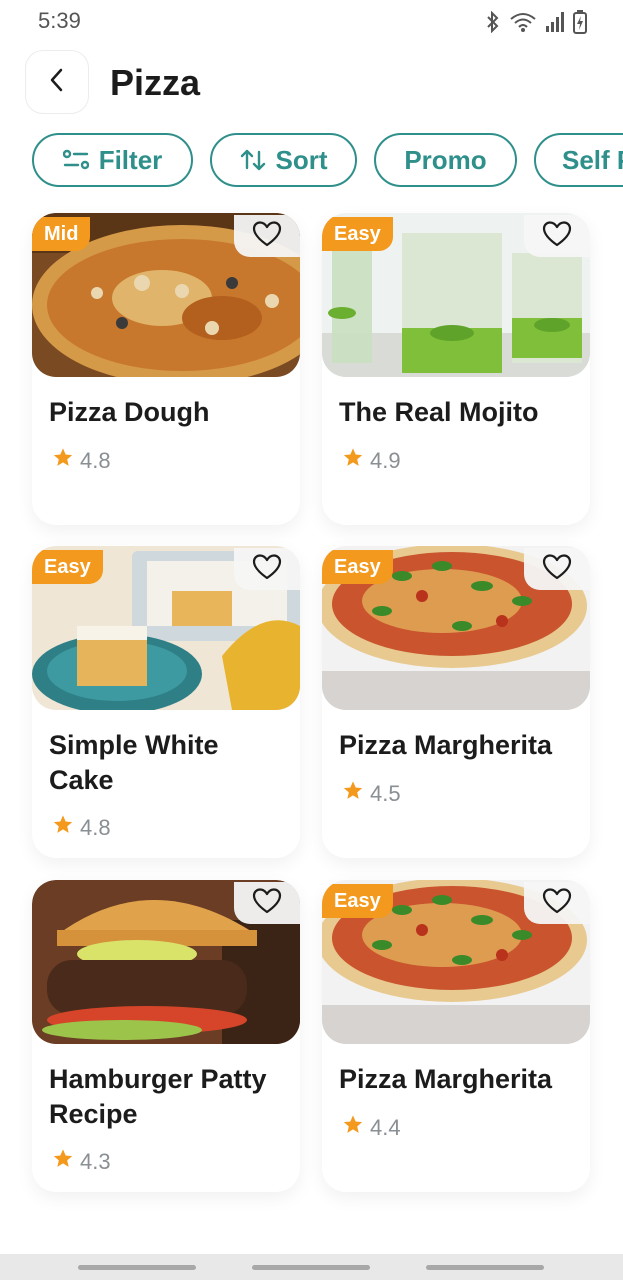 The height and width of the screenshot is (1280, 623). Describe the element at coordinates (137, 1267) in the screenshot. I see `nav-recents-handle` at that location.